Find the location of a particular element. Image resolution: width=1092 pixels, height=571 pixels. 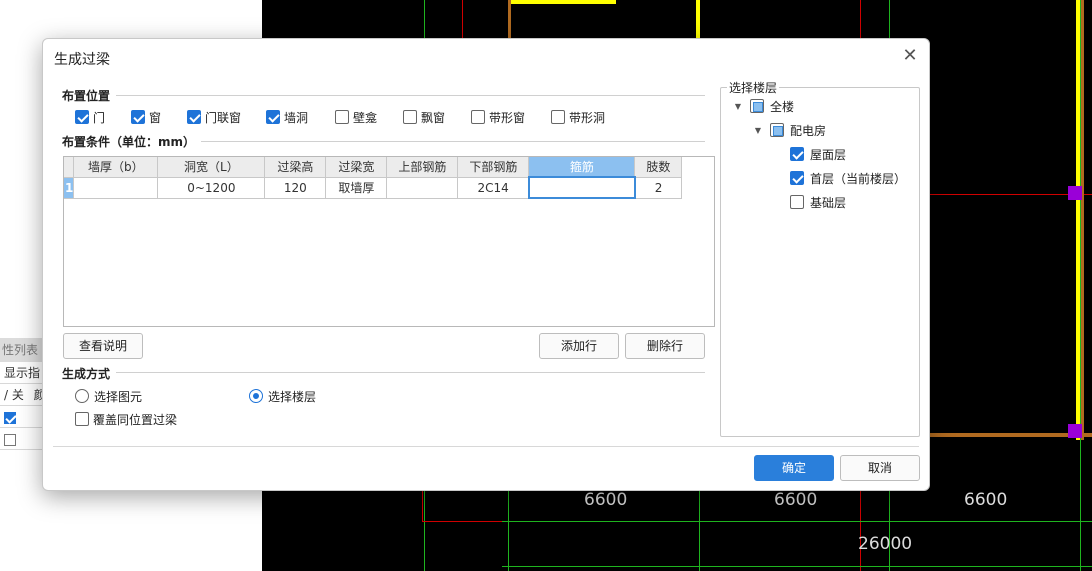

dialog-title: 生成过梁 is located at coordinates (82, 60).